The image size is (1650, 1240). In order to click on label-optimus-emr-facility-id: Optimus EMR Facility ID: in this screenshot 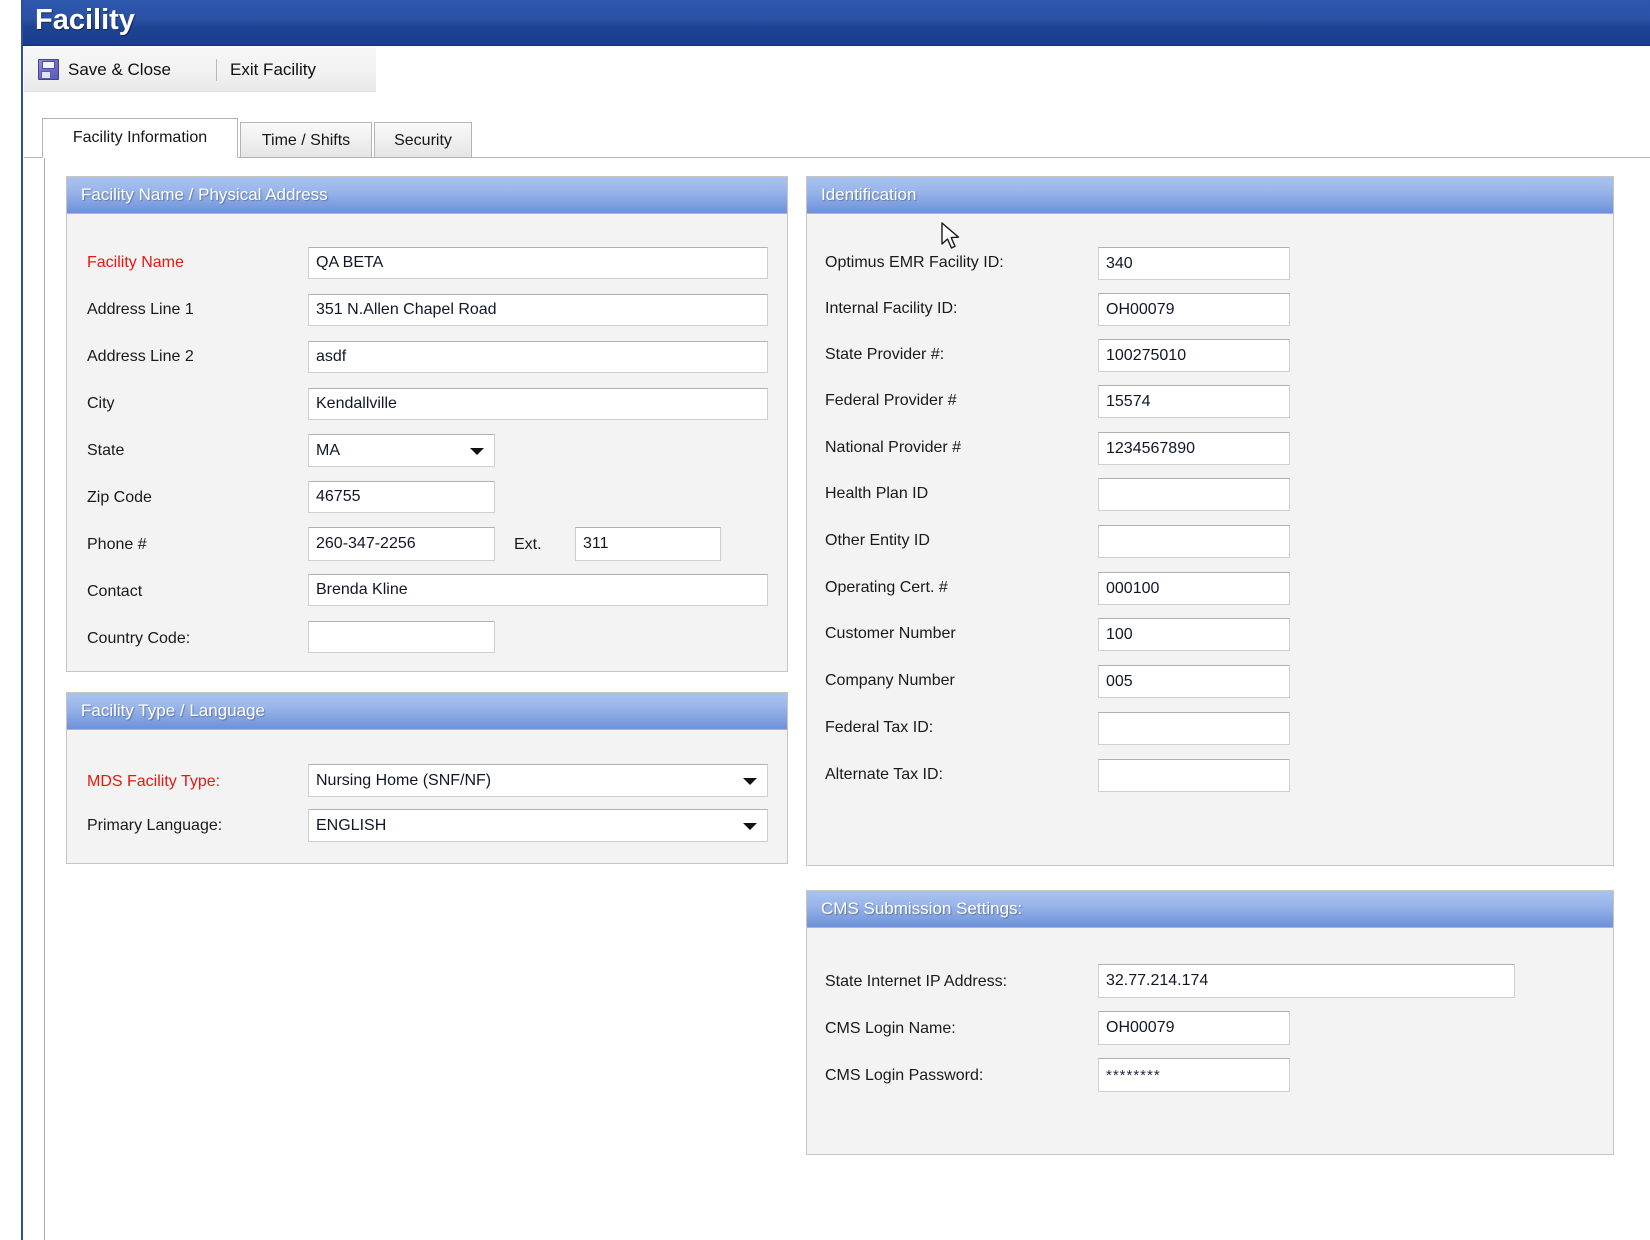, I will do `click(914, 262)`.